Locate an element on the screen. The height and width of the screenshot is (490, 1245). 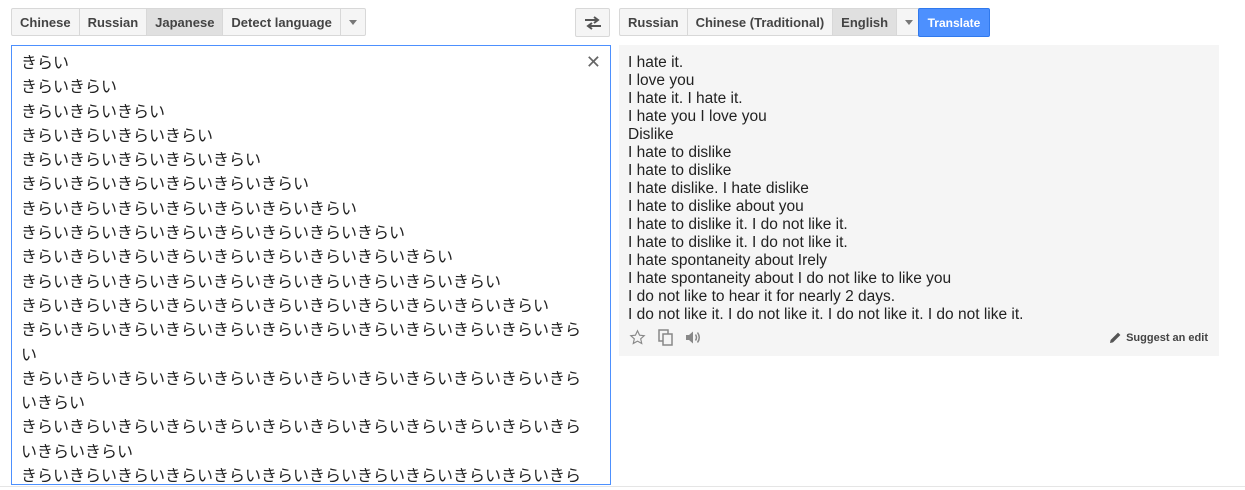
swap-icon is located at coordinates (592, 22).